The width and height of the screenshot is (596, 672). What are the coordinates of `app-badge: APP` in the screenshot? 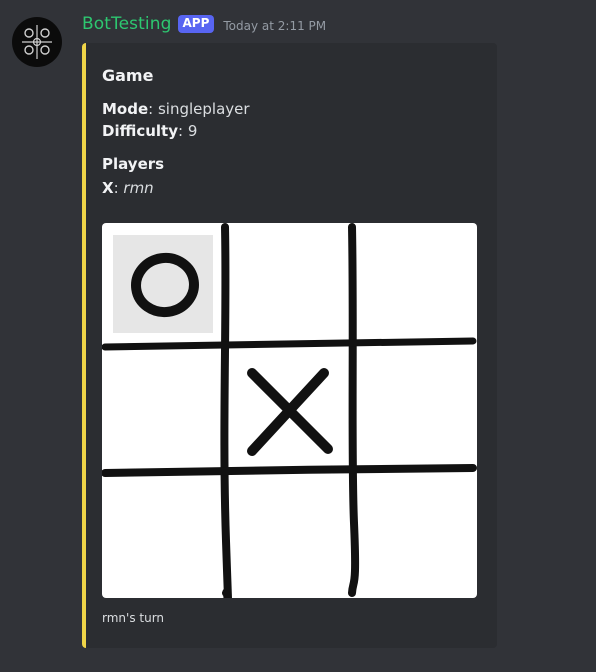 It's located at (196, 24).